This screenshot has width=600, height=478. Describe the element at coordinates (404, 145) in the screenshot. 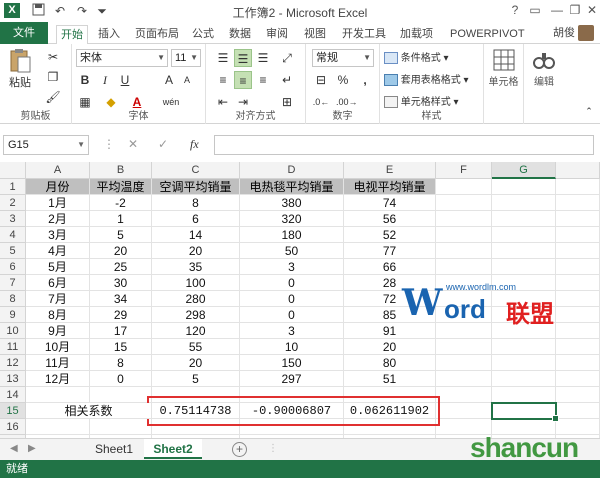

I see `formula-input` at that location.